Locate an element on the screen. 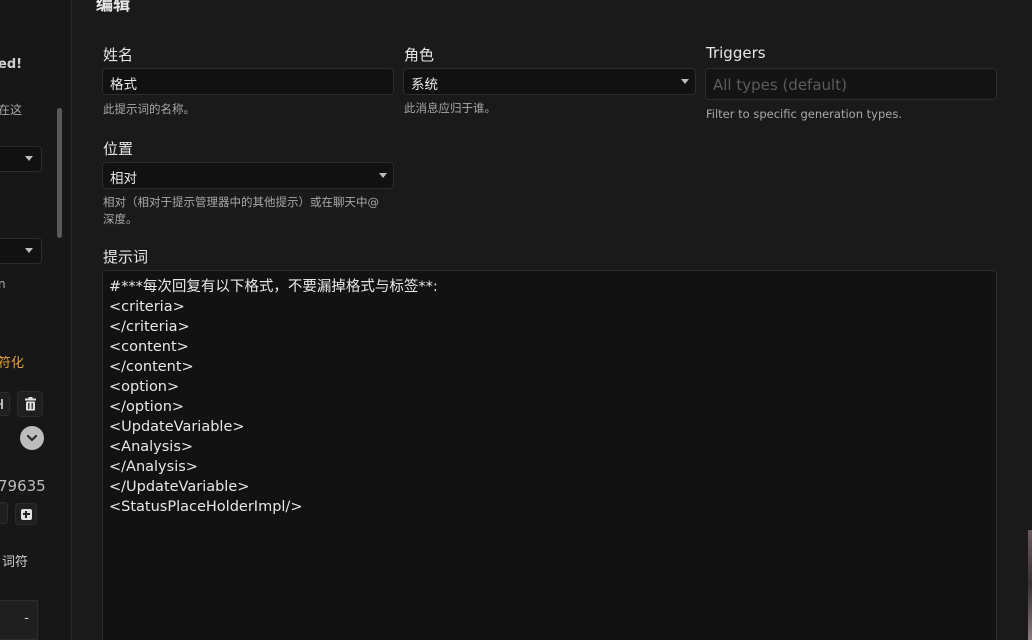  position-hint-line2: 深度。 is located at coordinates (120, 219).